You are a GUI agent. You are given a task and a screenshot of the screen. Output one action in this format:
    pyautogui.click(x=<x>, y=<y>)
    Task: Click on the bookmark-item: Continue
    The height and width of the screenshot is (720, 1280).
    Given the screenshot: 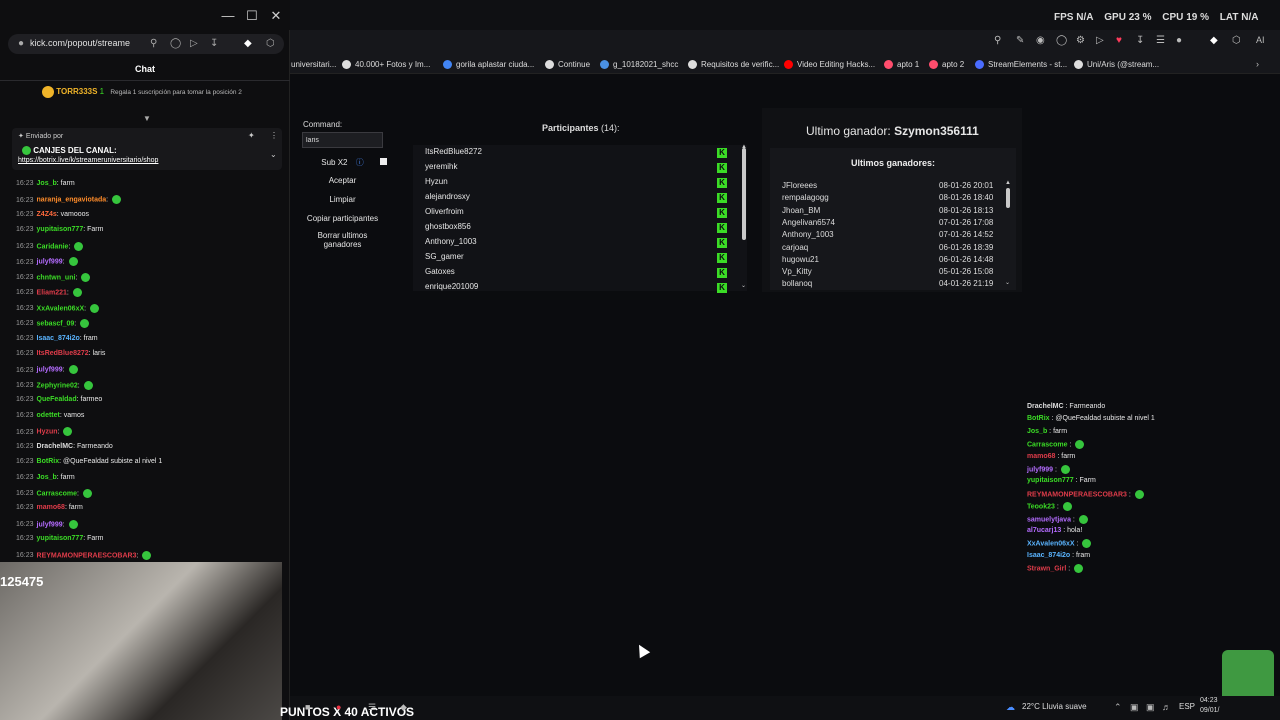 What is the action you would take?
    pyautogui.click(x=567, y=65)
    